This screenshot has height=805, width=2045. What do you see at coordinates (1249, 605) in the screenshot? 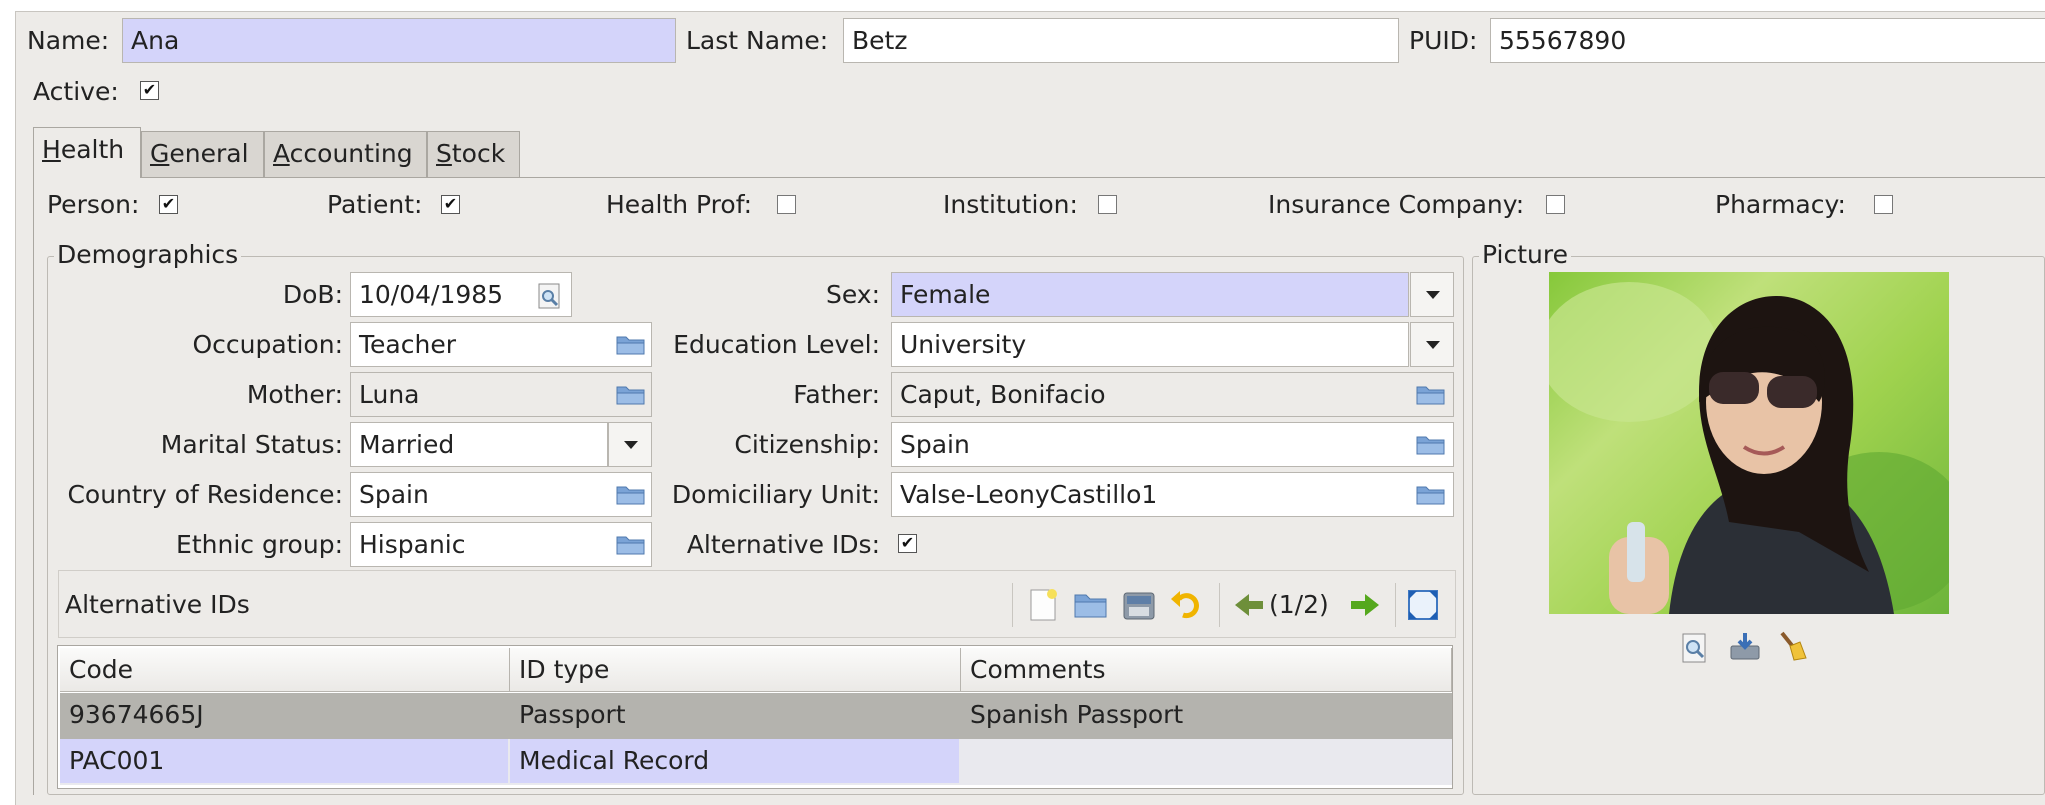
I see `previous-icon` at bounding box center [1249, 605].